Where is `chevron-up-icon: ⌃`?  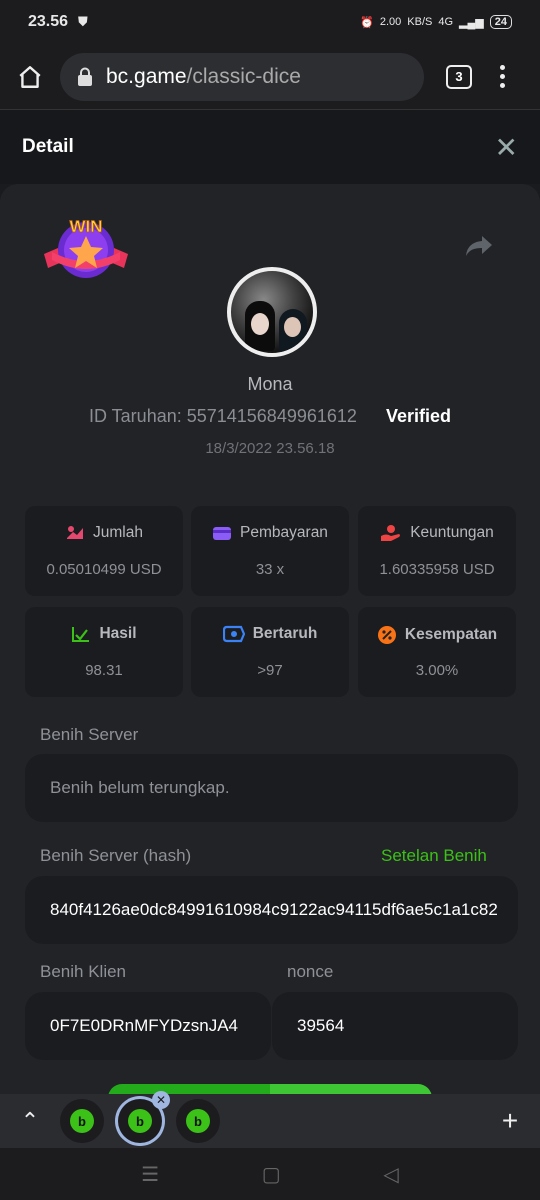 chevron-up-icon: ⌃ is located at coordinates (30, 1121).